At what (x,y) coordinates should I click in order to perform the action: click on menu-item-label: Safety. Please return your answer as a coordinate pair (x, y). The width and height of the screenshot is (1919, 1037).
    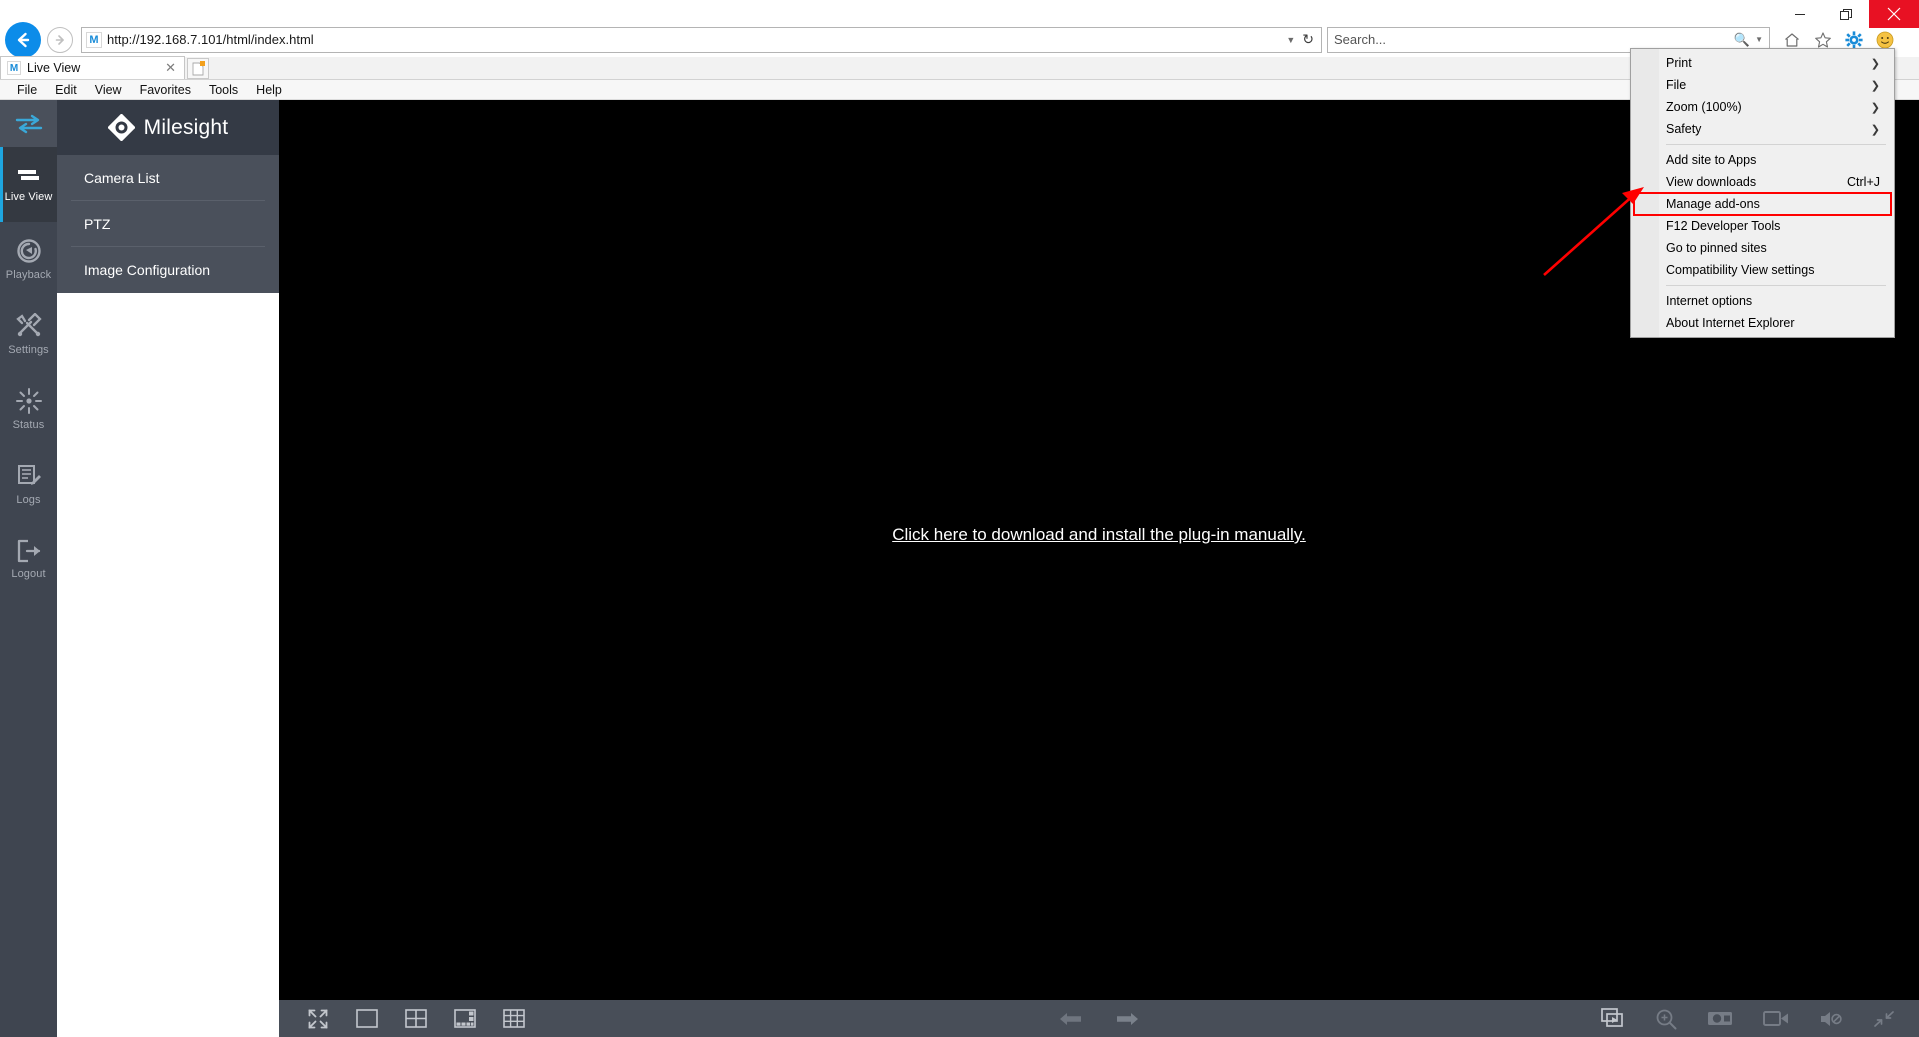
    Looking at the image, I should click on (1684, 129).